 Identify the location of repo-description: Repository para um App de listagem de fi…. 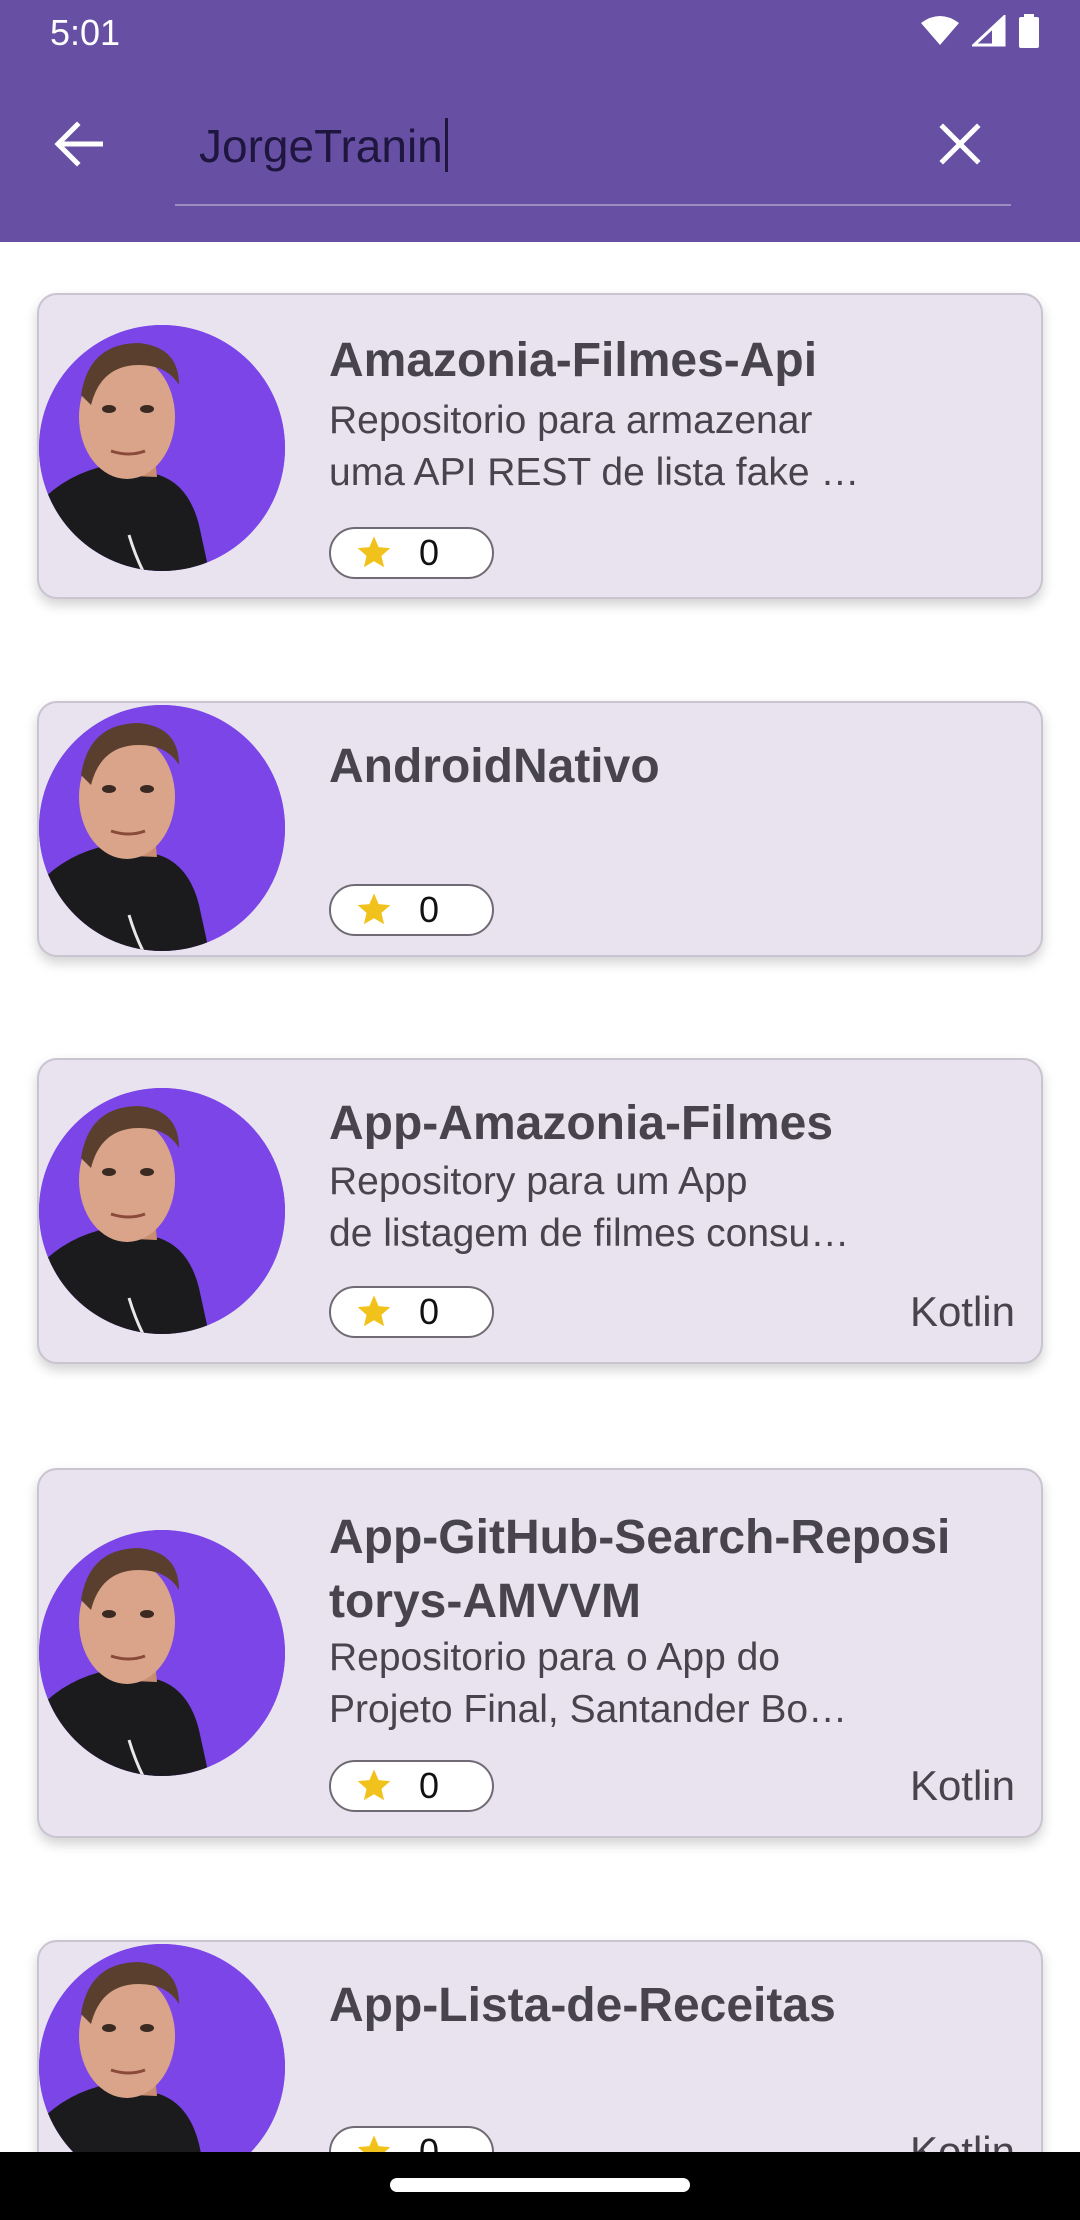
(589, 1207).